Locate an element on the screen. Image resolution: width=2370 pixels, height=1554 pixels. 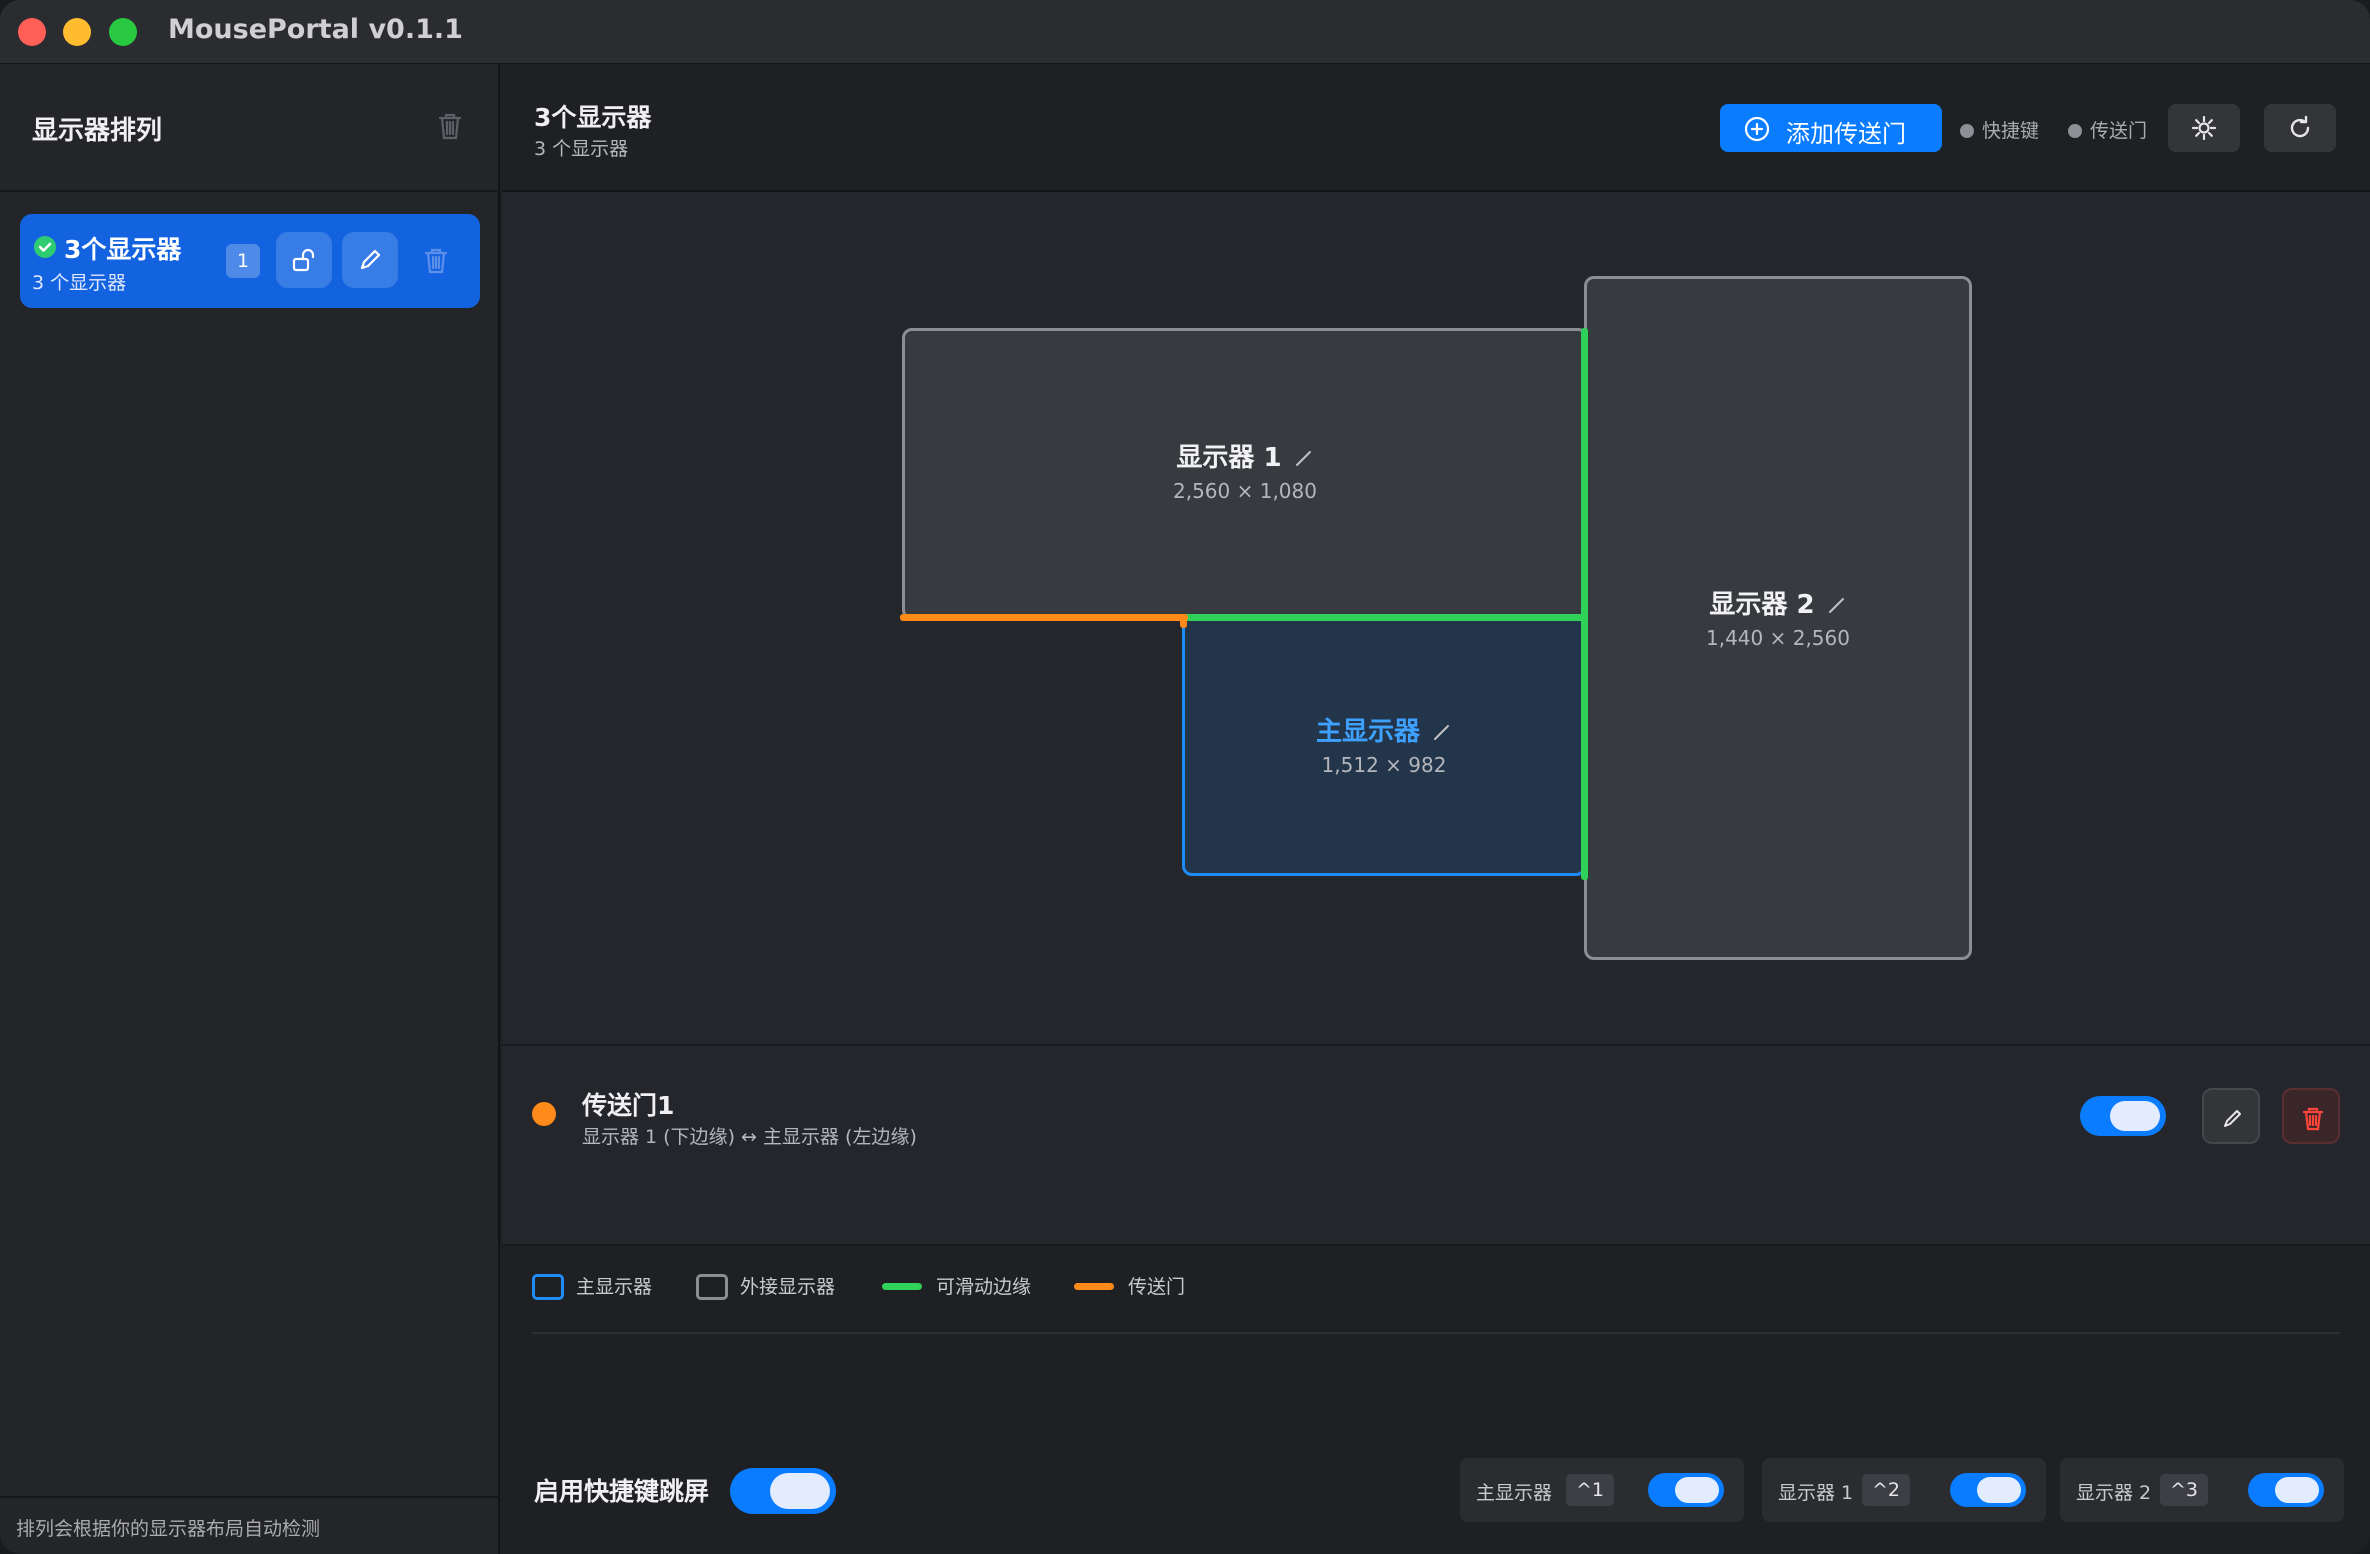
display-resolution: 1,440 × 2,560 is located at coordinates (1778, 638).